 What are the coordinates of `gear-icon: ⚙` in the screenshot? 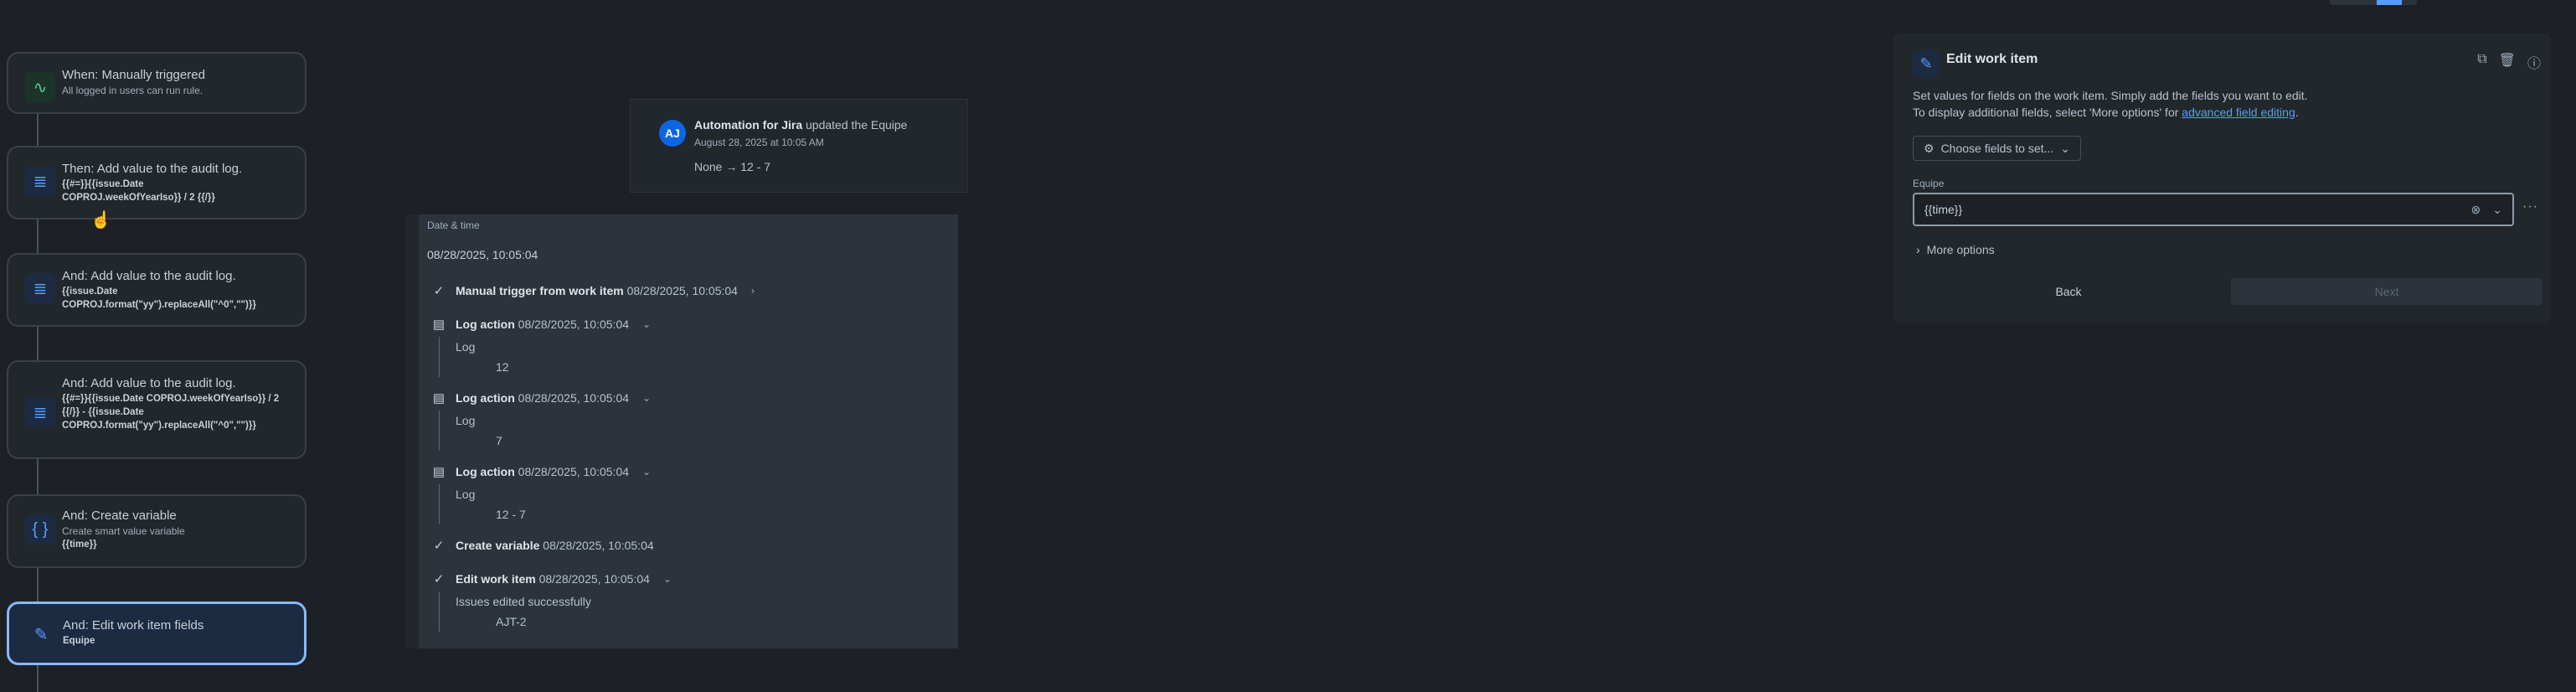 It's located at (1929, 148).